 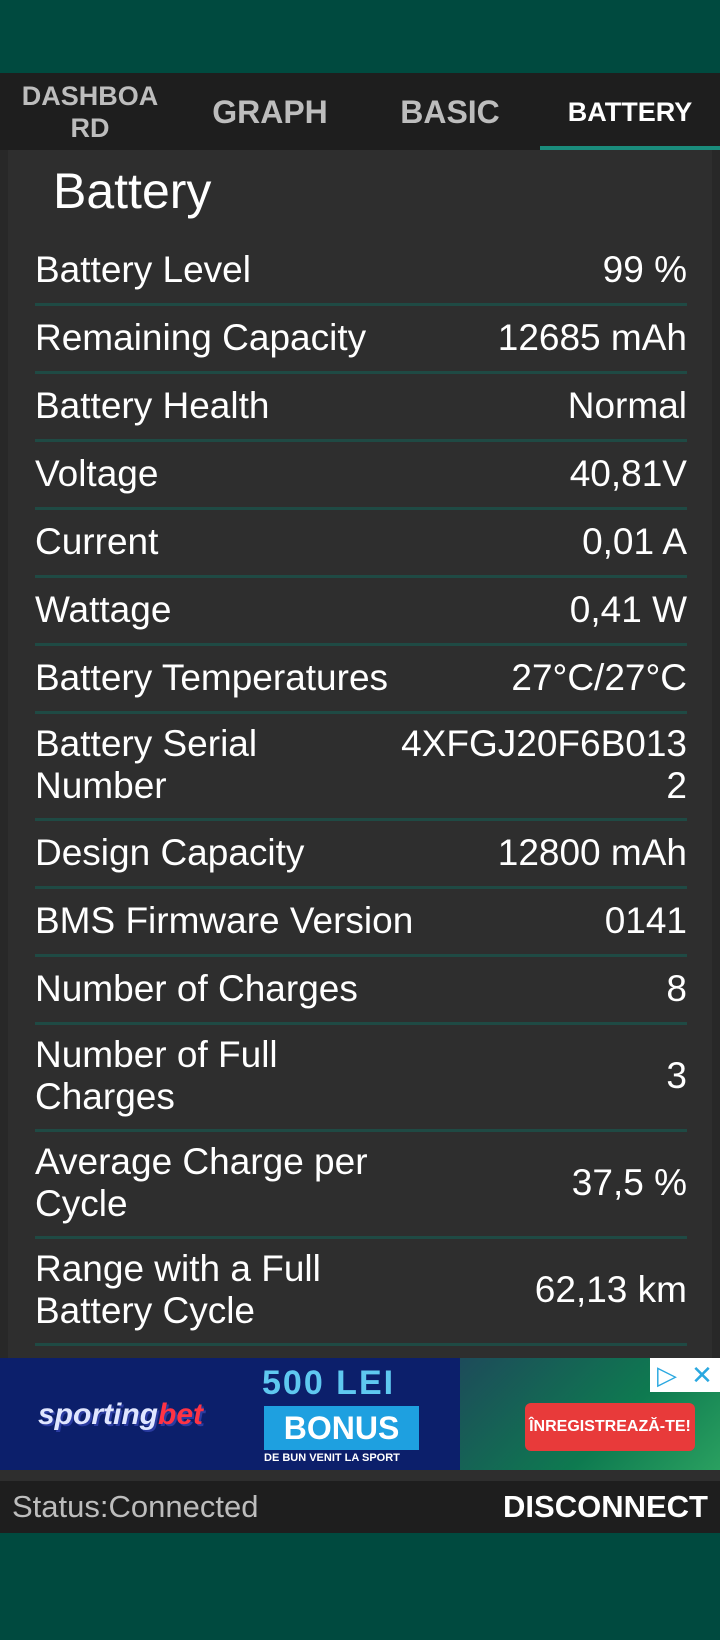 What do you see at coordinates (360, 1507) in the screenshot?
I see `status-bar: Status:Connected DISCONNECT` at bounding box center [360, 1507].